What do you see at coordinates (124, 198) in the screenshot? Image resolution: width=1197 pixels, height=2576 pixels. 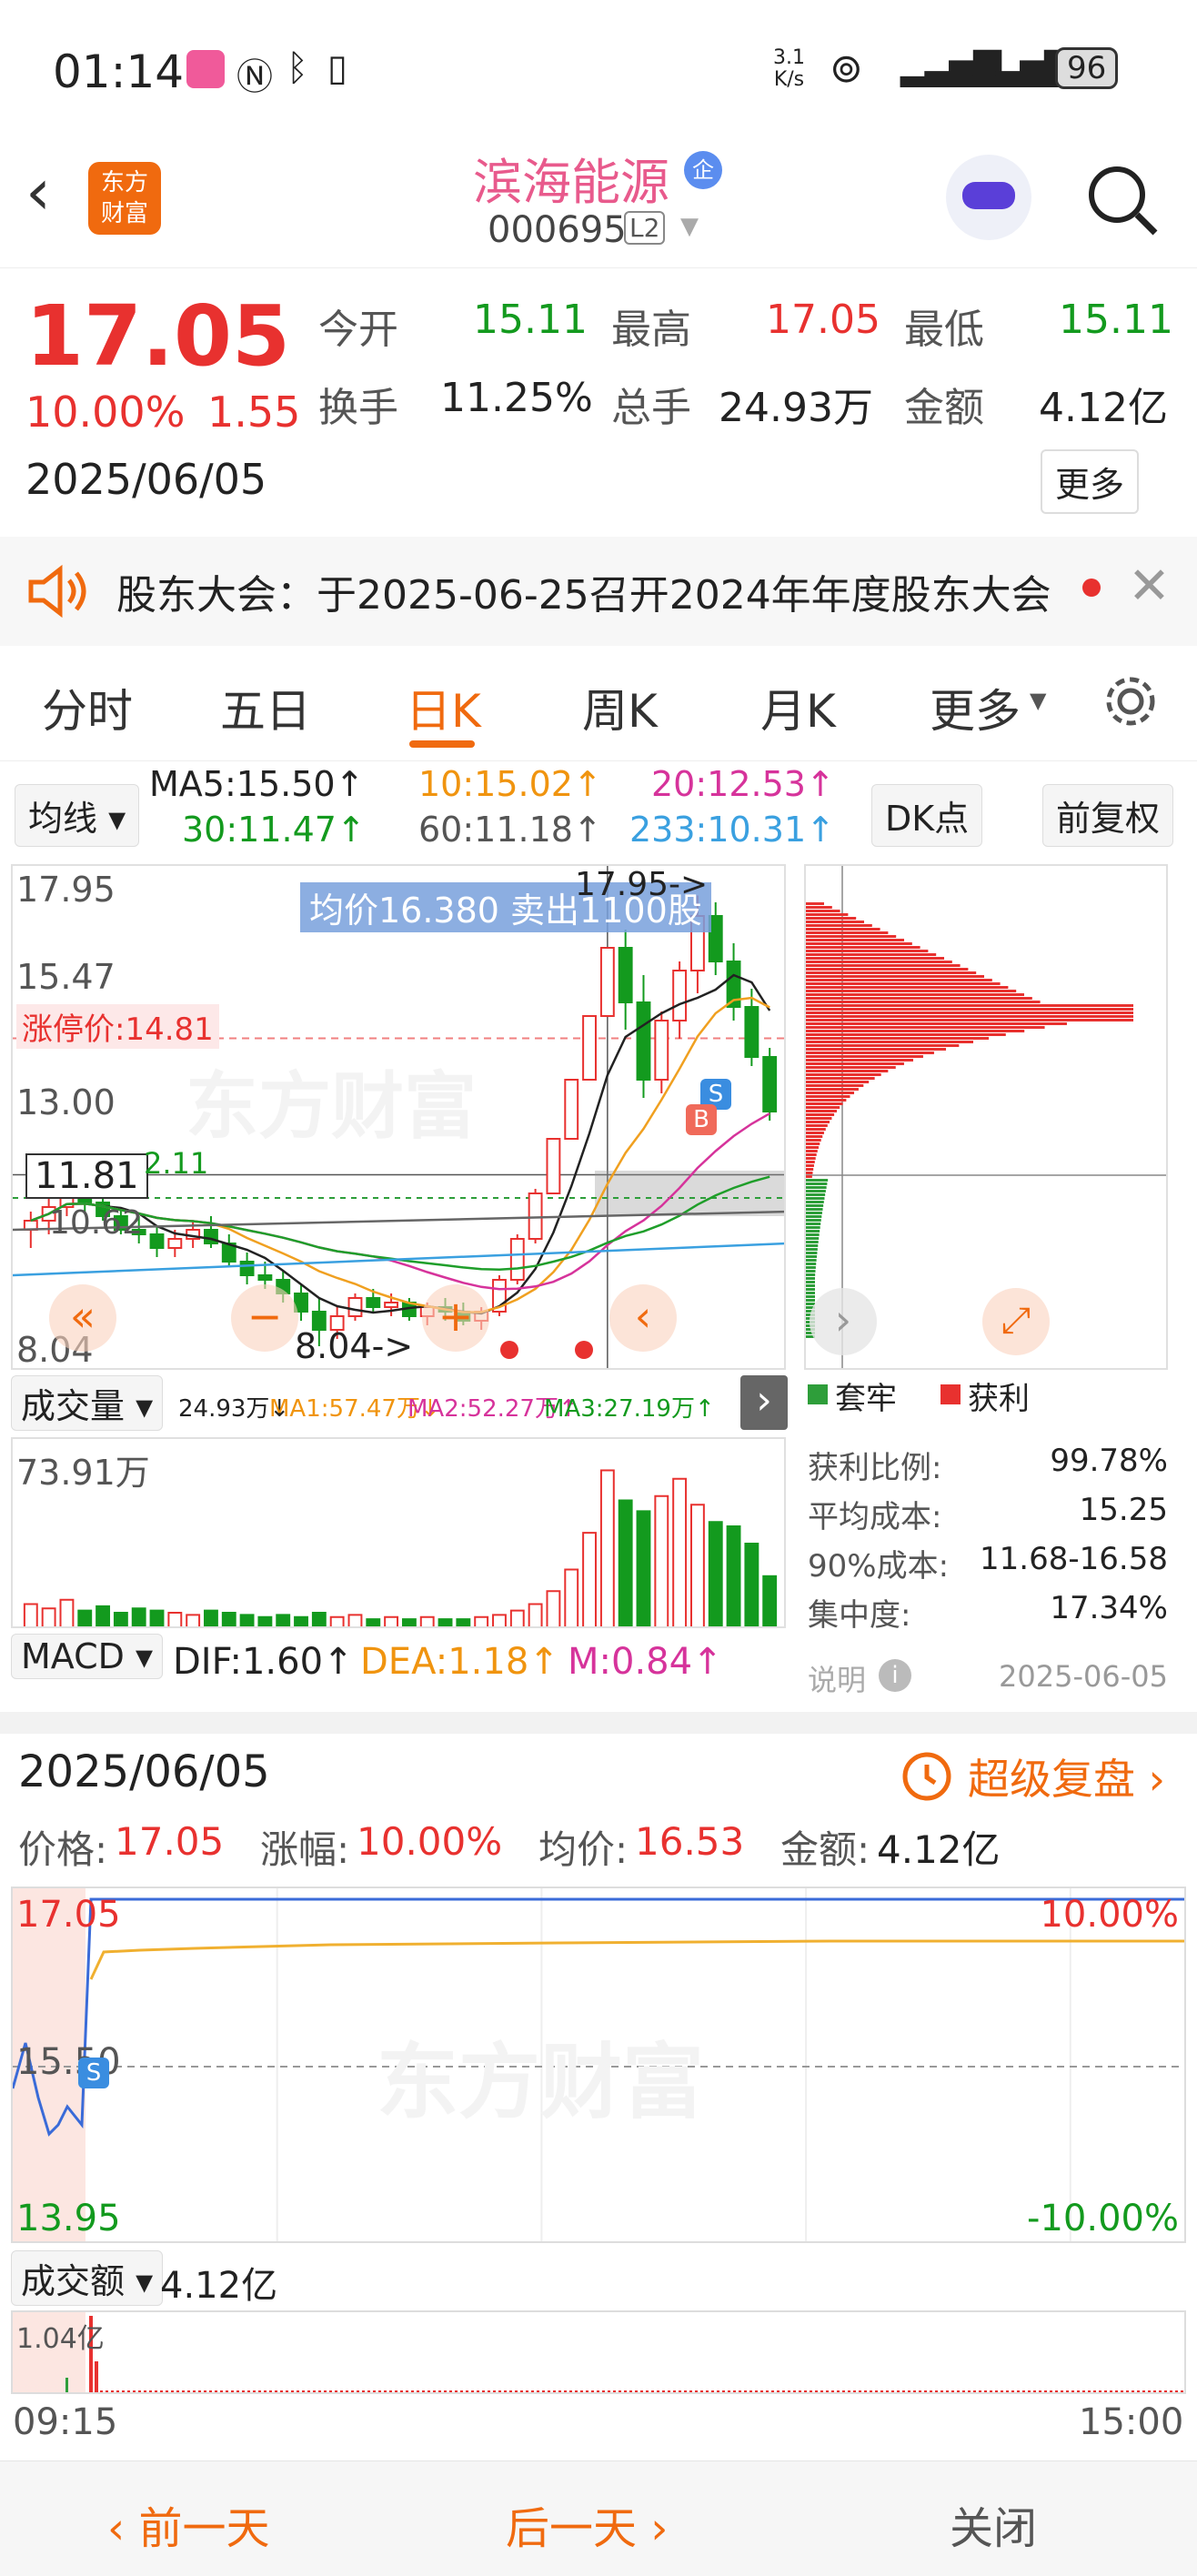 I see `app-logo: 东方 财富` at bounding box center [124, 198].